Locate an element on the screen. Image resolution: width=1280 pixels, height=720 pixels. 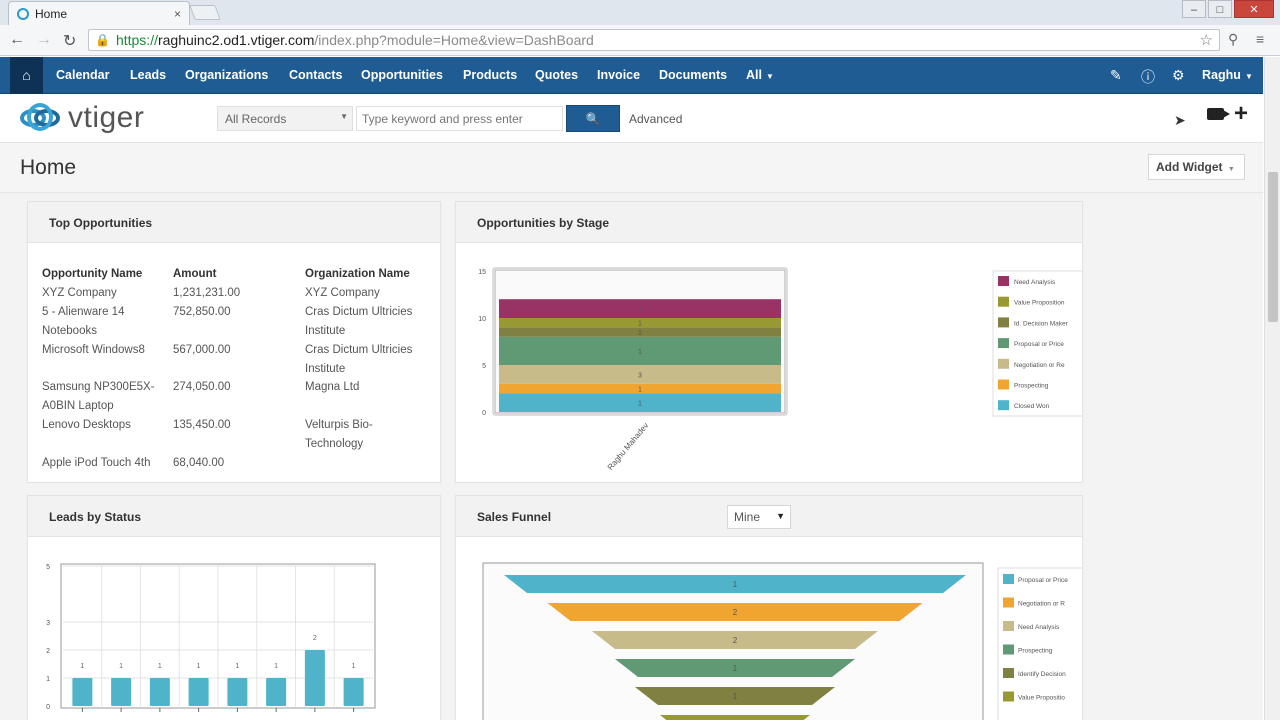
funnel-filter-select: Mine ▼ is located at coordinates (759, 517).